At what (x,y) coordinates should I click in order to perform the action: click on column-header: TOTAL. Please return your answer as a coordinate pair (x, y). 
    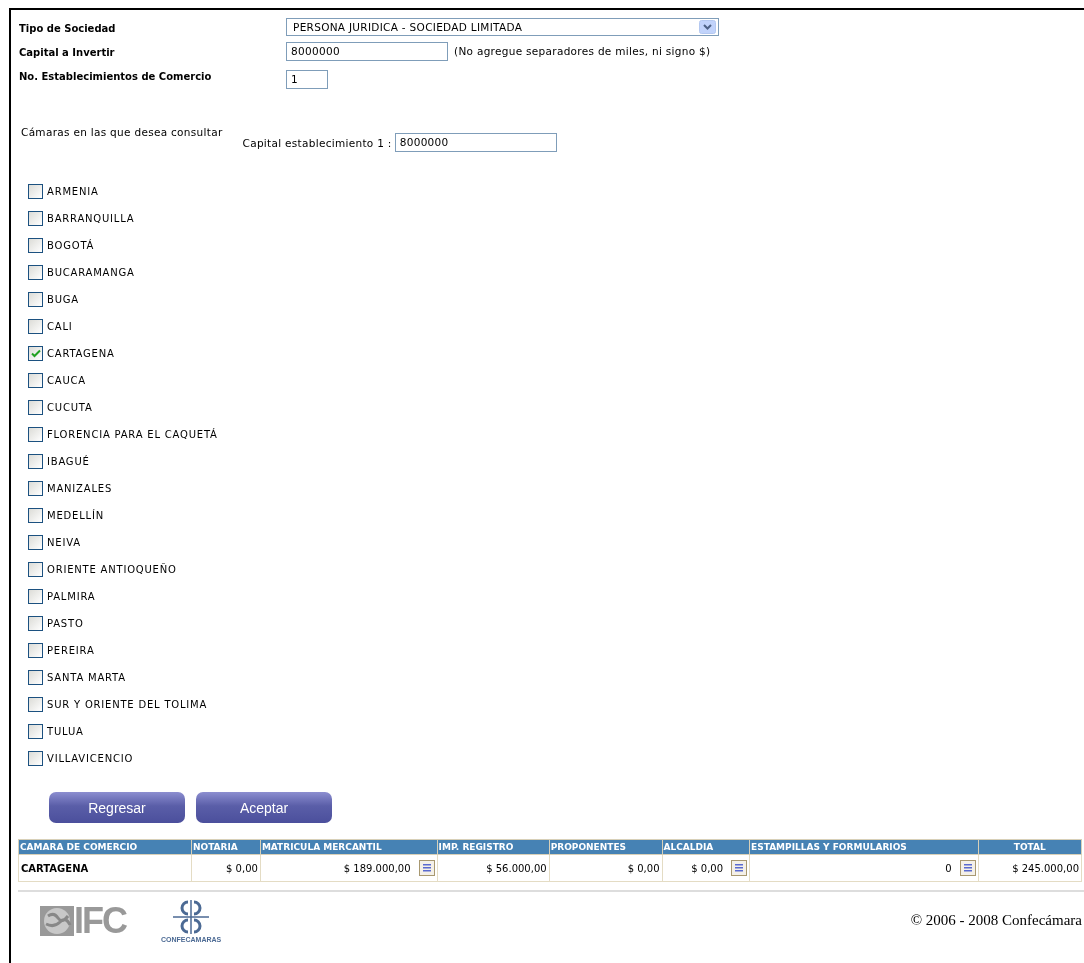
    Looking at the image, I should click on (1030, 847).